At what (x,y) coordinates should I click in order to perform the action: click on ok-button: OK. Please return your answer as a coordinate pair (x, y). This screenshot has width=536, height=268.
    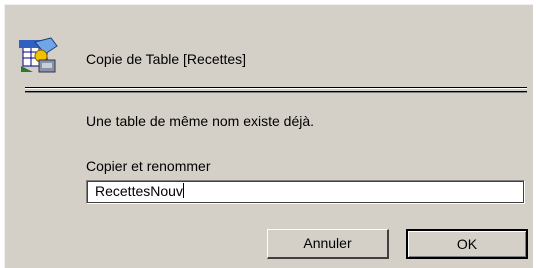
    Looking at the image, I should click on (467, 244).